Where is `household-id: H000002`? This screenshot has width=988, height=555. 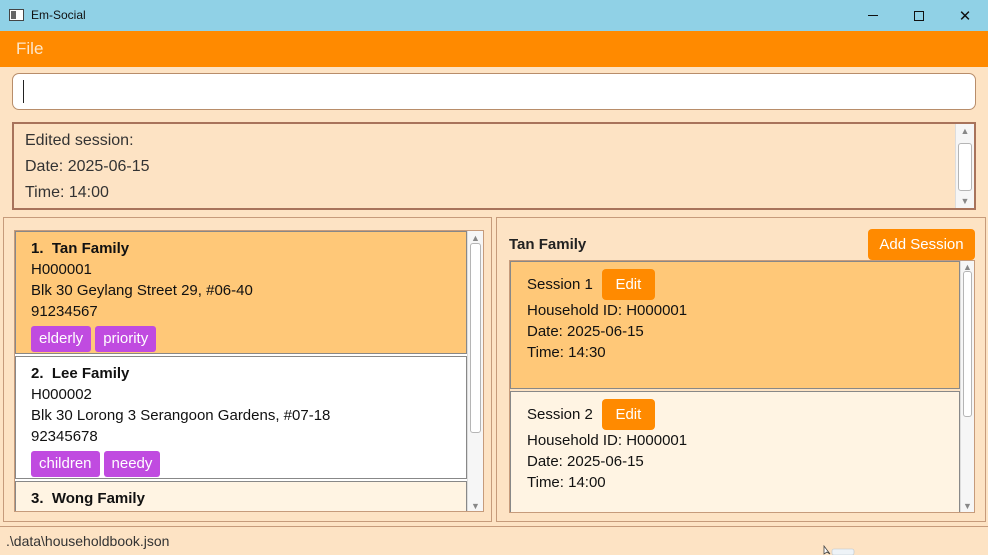 household-id: H000002 is located at coordinates (61, 394).